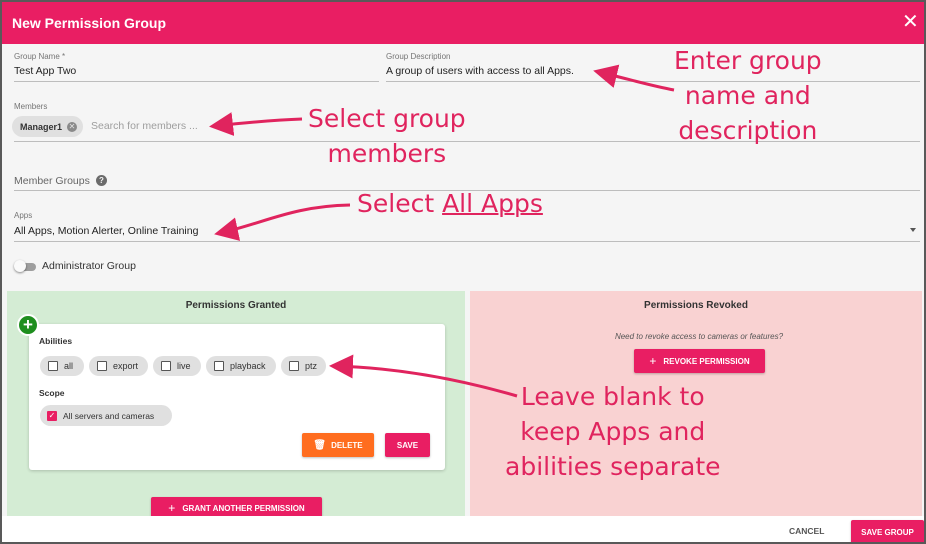 The height and width of the screenshot is (544, 926). I want to click on arrow-to-description, so click(634, 78).